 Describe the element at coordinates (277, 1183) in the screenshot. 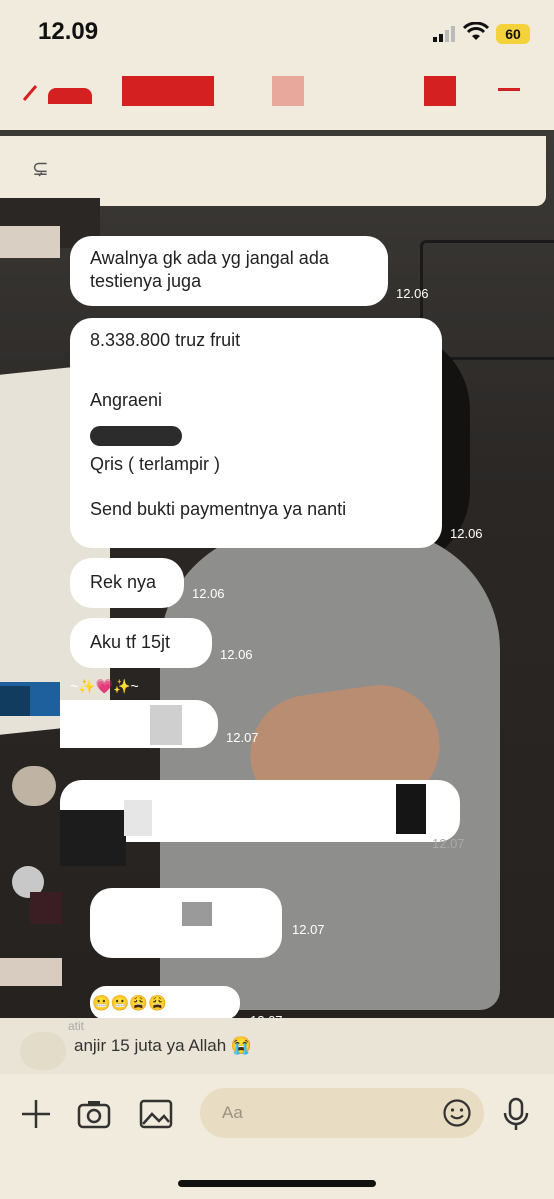

I see `home-indicator` at that location.